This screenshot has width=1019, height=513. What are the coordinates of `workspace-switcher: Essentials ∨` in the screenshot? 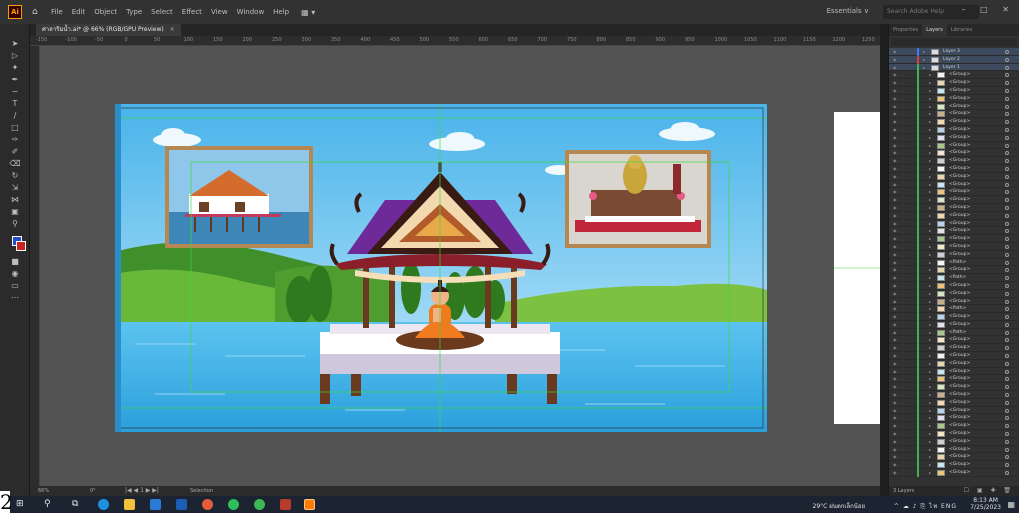 It's located at (848, 11).